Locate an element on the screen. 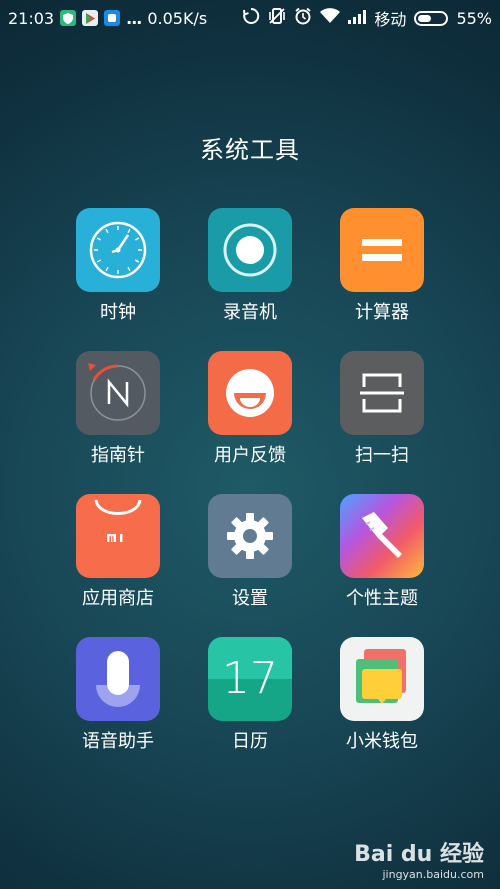 This screenshot has height=889, width=500. app-label: 日历 is located at coordinates (250, 741).